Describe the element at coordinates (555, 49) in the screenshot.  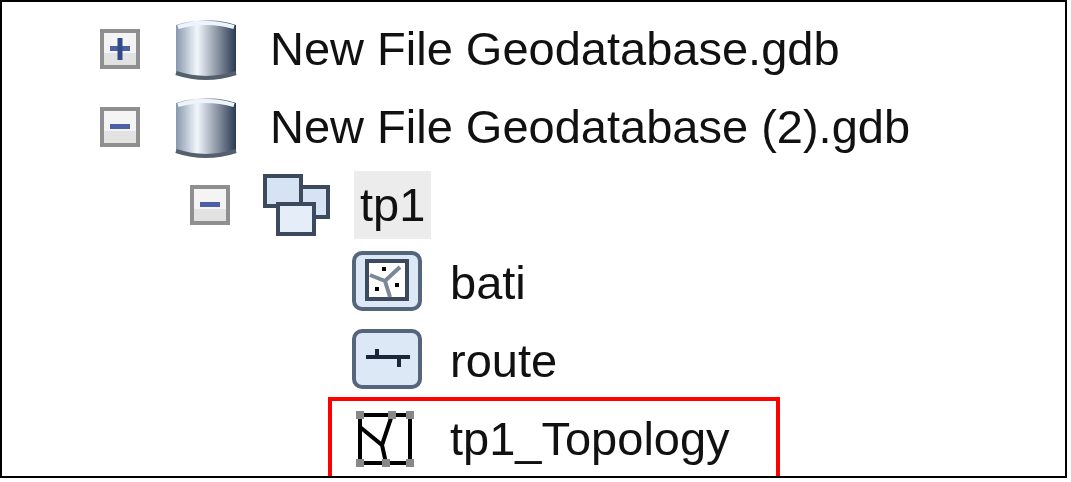
I see `tree-item: New File Geodatabase.gdb` at that location.